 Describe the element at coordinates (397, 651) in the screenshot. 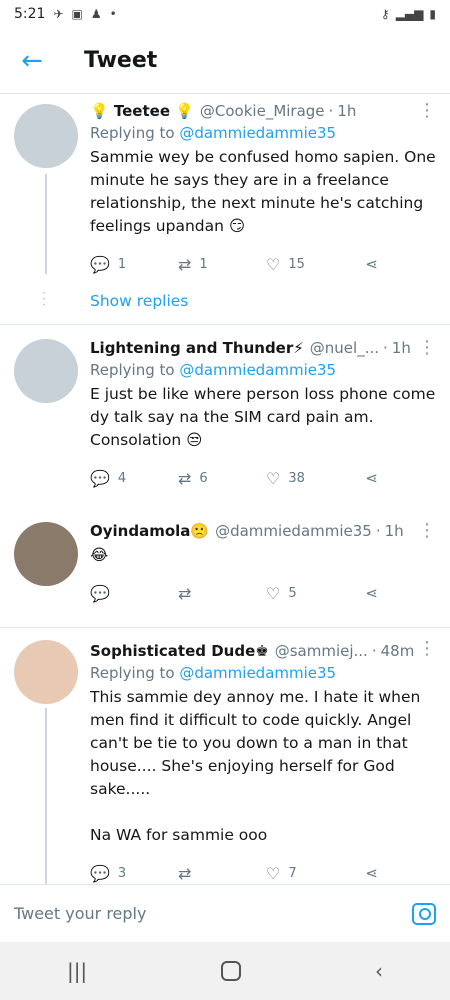

I see `timestamp: 48m` at that location.